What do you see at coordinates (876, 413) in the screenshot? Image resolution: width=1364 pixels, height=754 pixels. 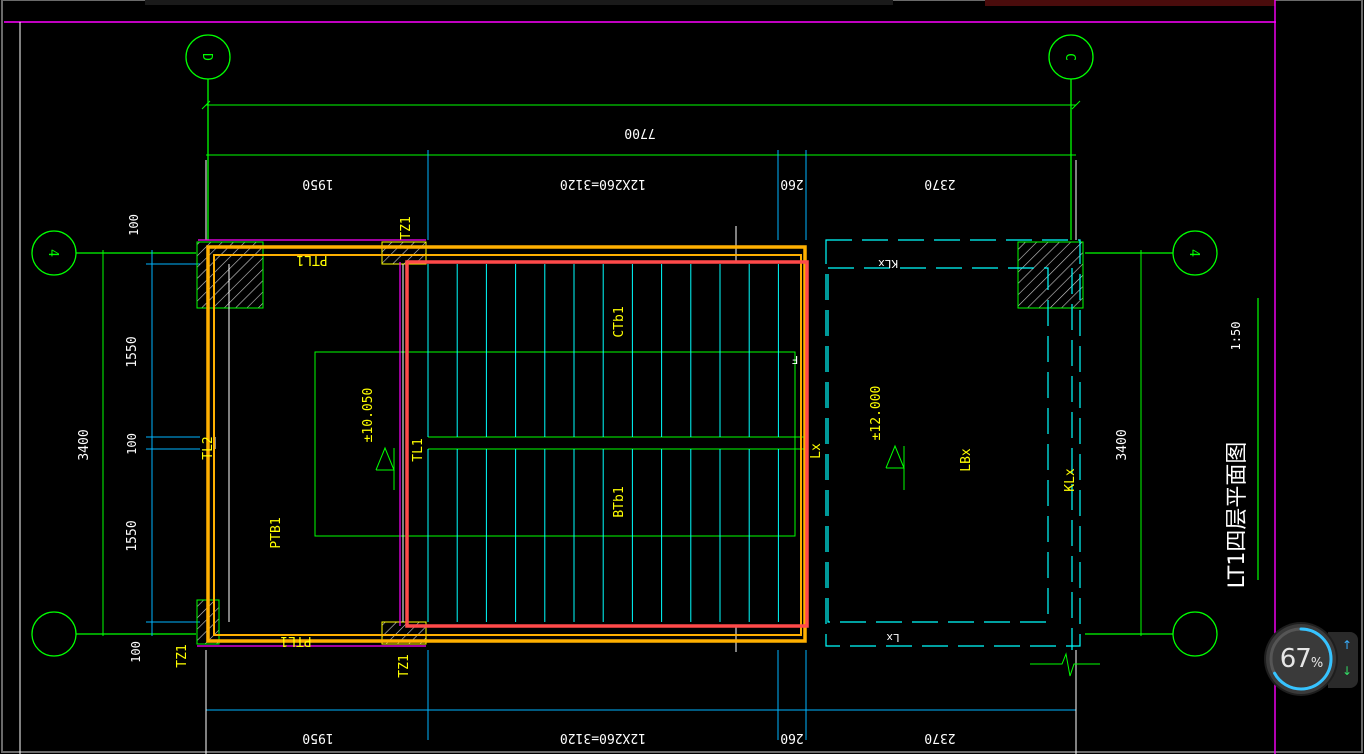 I see `label-elevation-2: ±12.000` at bounding box center [876, 413].